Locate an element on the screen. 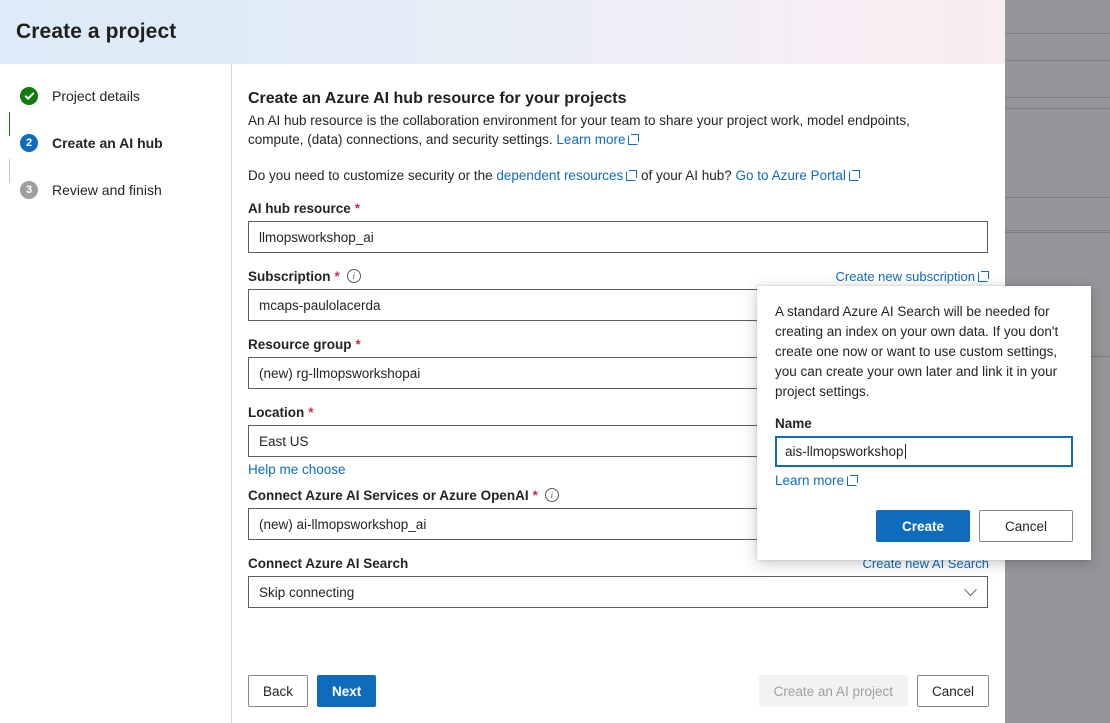 The image size is (1110, 723). field-label-text: Subscription is located at coordinates (289, 276).